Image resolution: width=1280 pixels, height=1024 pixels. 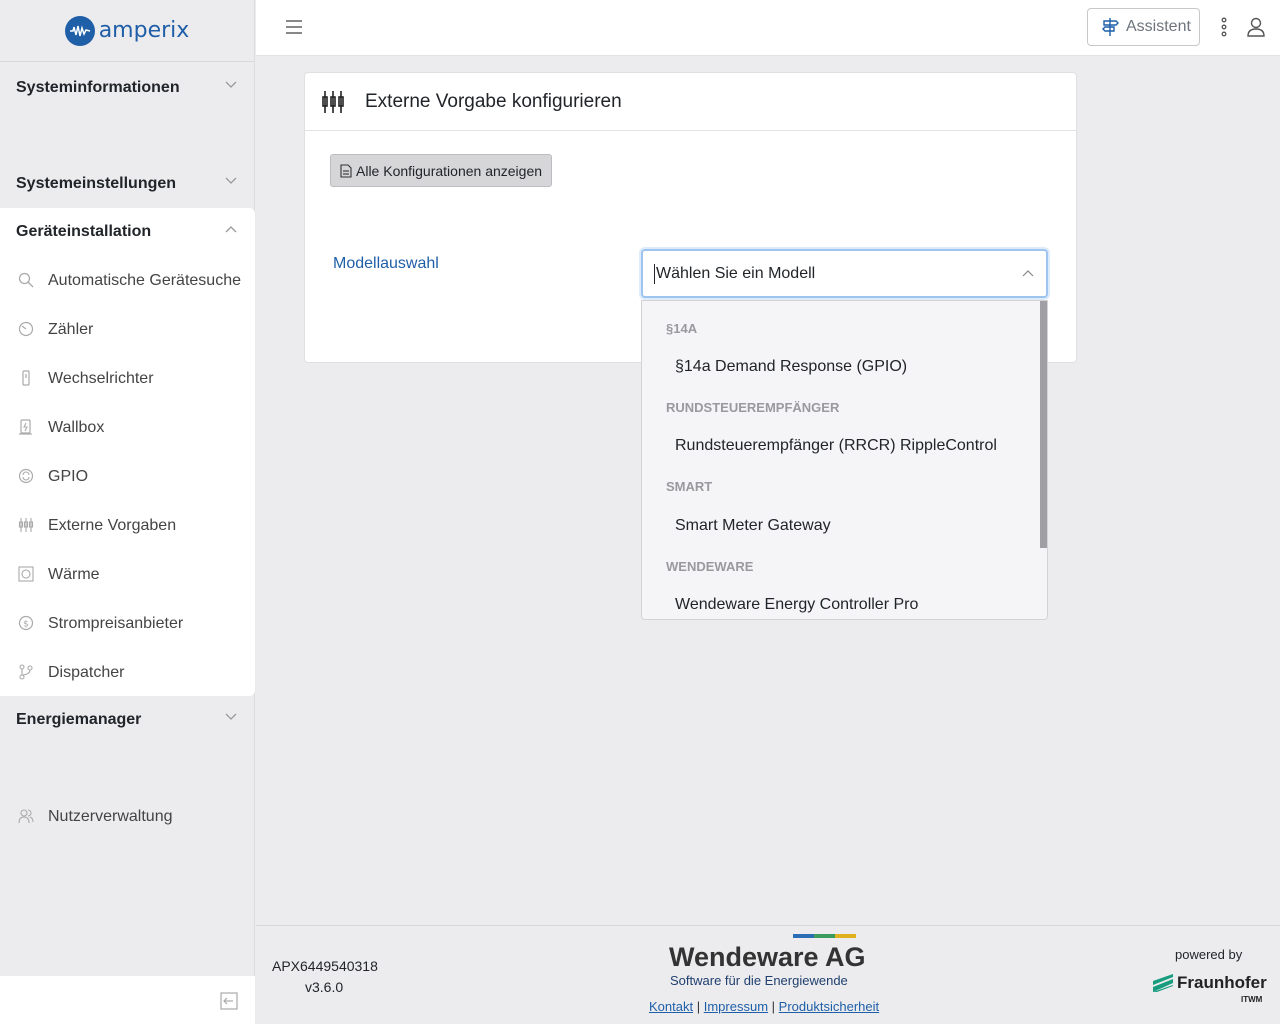 I want to click on sidebar-item-externe-vorgaben: Externe Vorgaben, so click(x=127, y=525).